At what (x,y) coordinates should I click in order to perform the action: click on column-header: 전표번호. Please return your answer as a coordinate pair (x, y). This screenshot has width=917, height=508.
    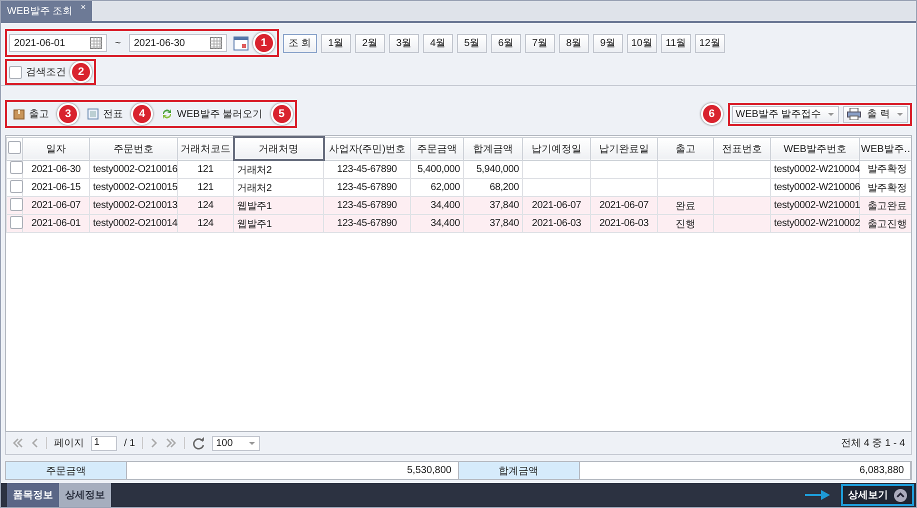
    Looking at the image, I should click on (742, 148).